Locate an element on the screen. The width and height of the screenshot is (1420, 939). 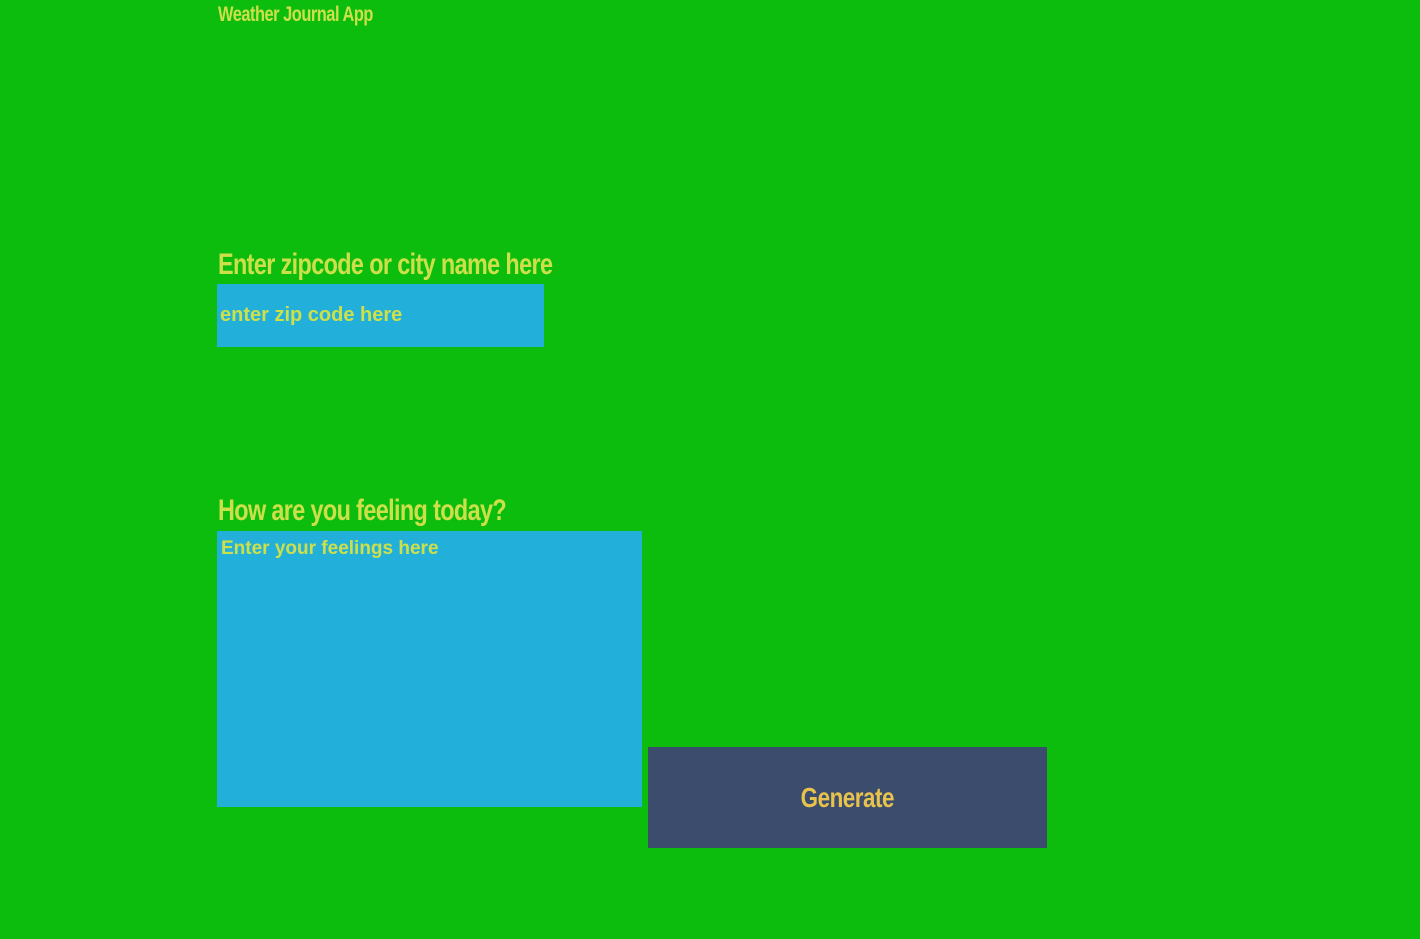
zip-label: Enter zipcode or city name here is located at coordinates (385, 264).